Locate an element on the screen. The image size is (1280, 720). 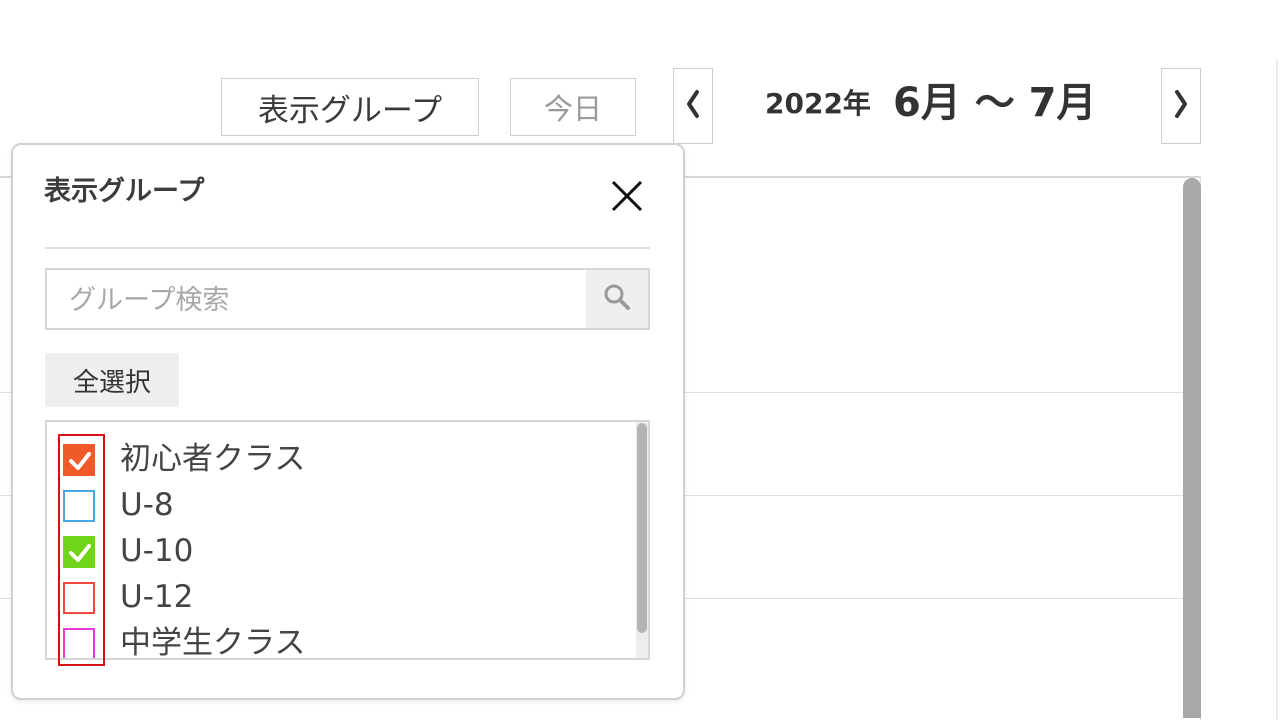
group-list-scroll-thumb is located at coordinates (642, 528).